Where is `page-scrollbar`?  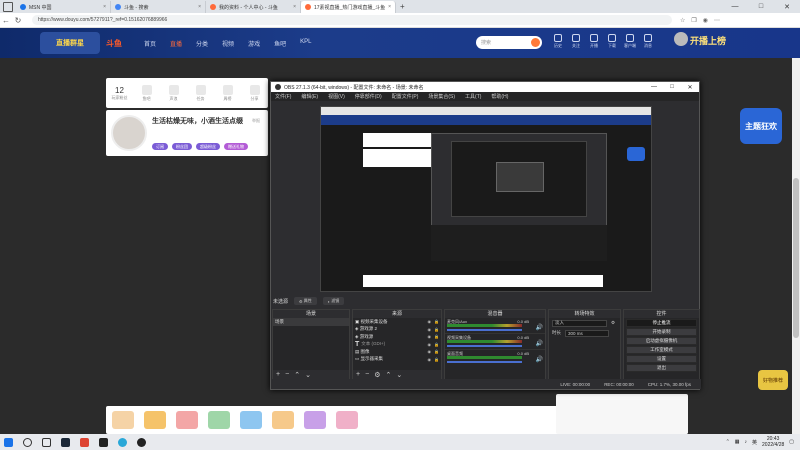 page-scrollbar is located at coordinates (796, 246).